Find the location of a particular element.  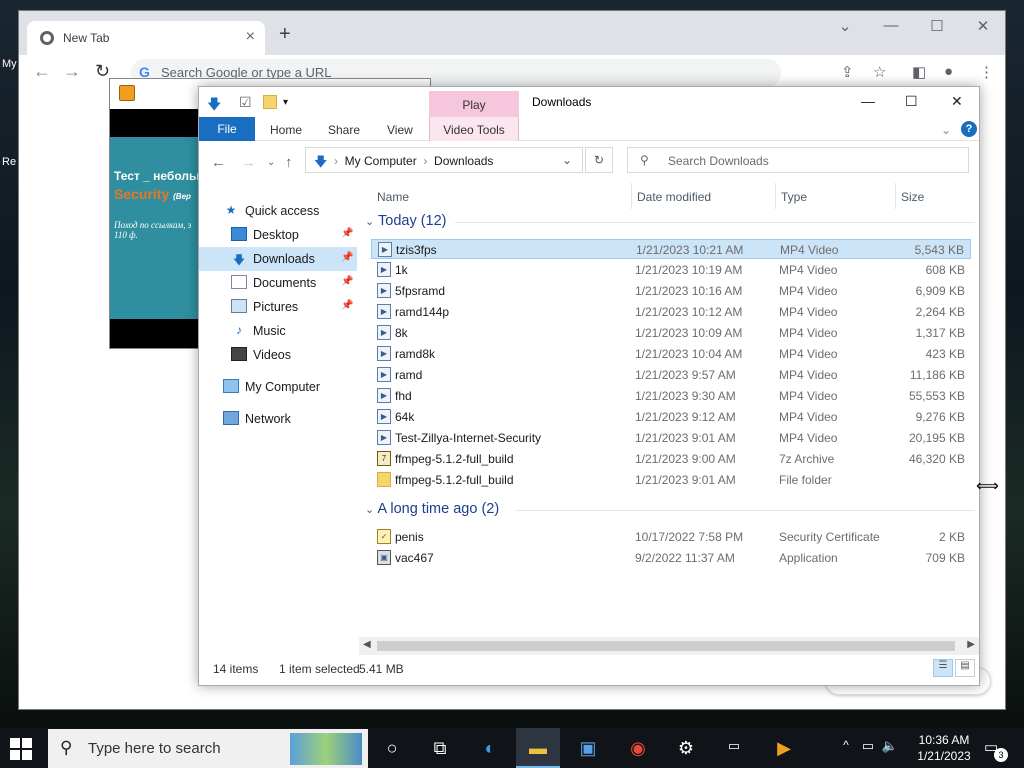

column-header-date: Date modified is located at coordinates (674, 197).